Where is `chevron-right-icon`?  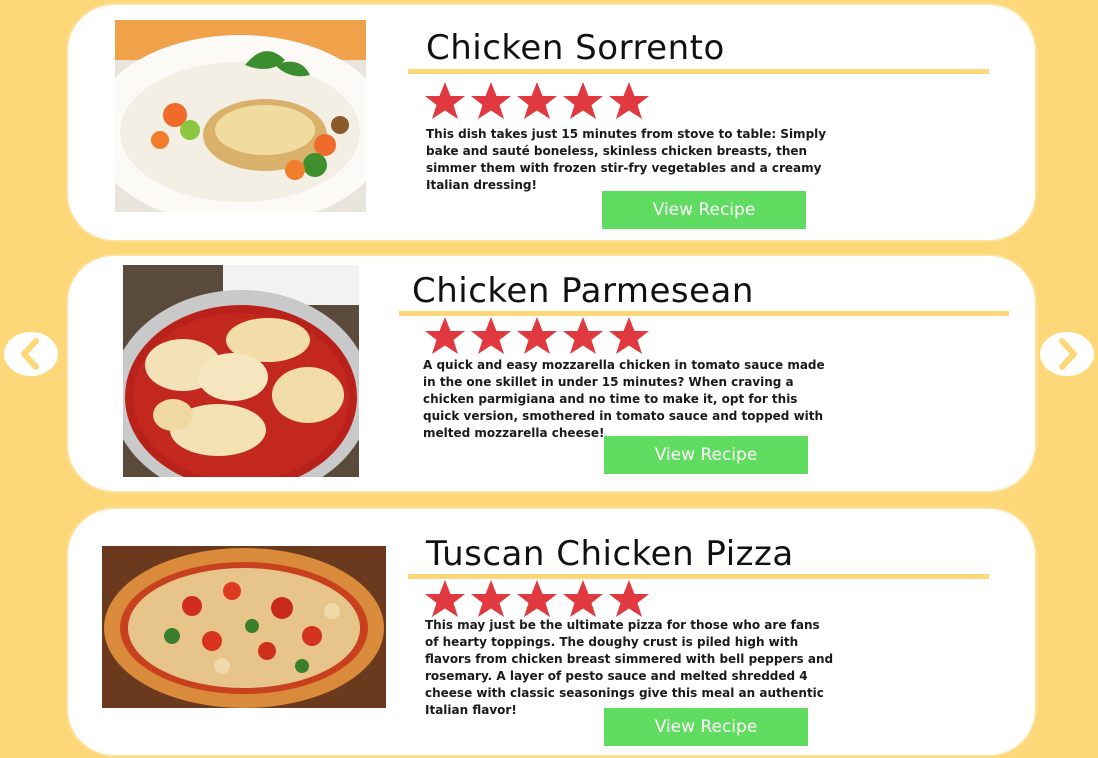 chevron-right-icon is located at coordinates (1068, 354).